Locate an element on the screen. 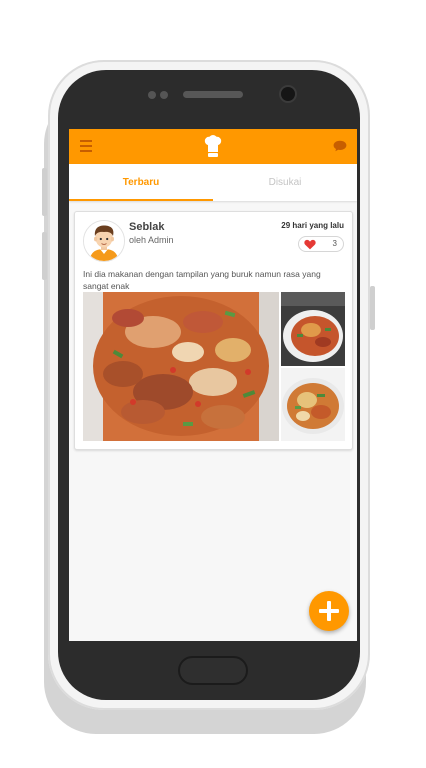 This screenshot has height=768, width=426. home-button is located at coordinates (213, 670).